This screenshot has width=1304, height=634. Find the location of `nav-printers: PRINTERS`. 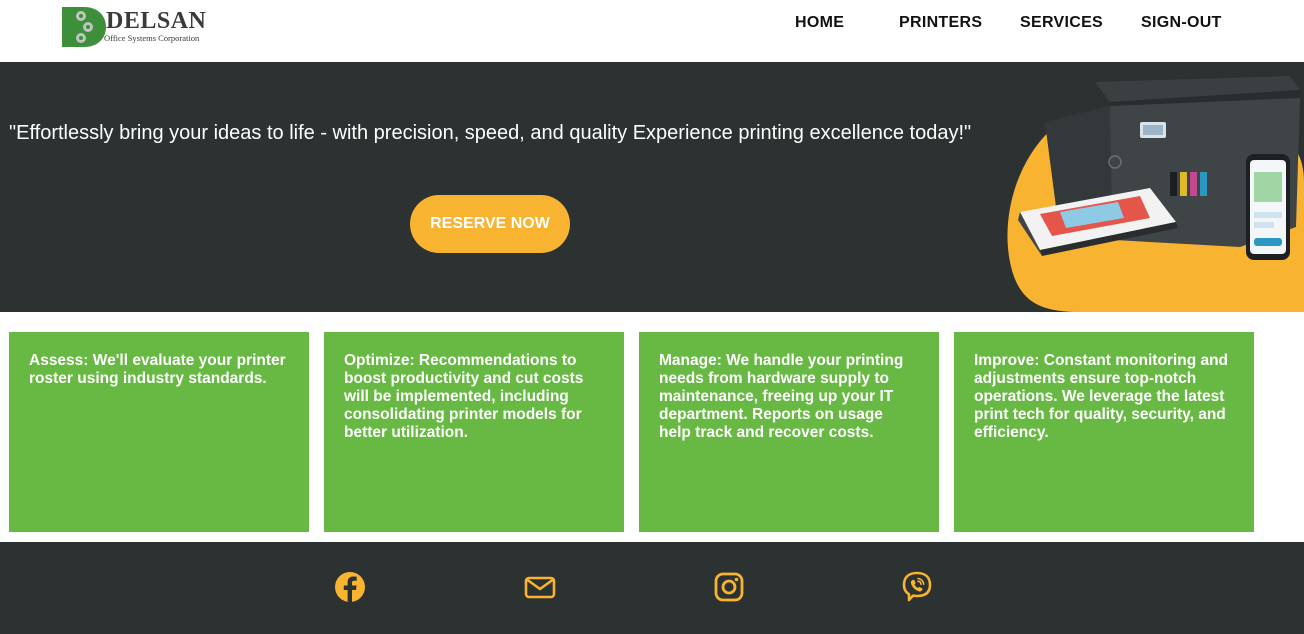

nav-printers: PRINTERS is located at coordinates (940, 23).